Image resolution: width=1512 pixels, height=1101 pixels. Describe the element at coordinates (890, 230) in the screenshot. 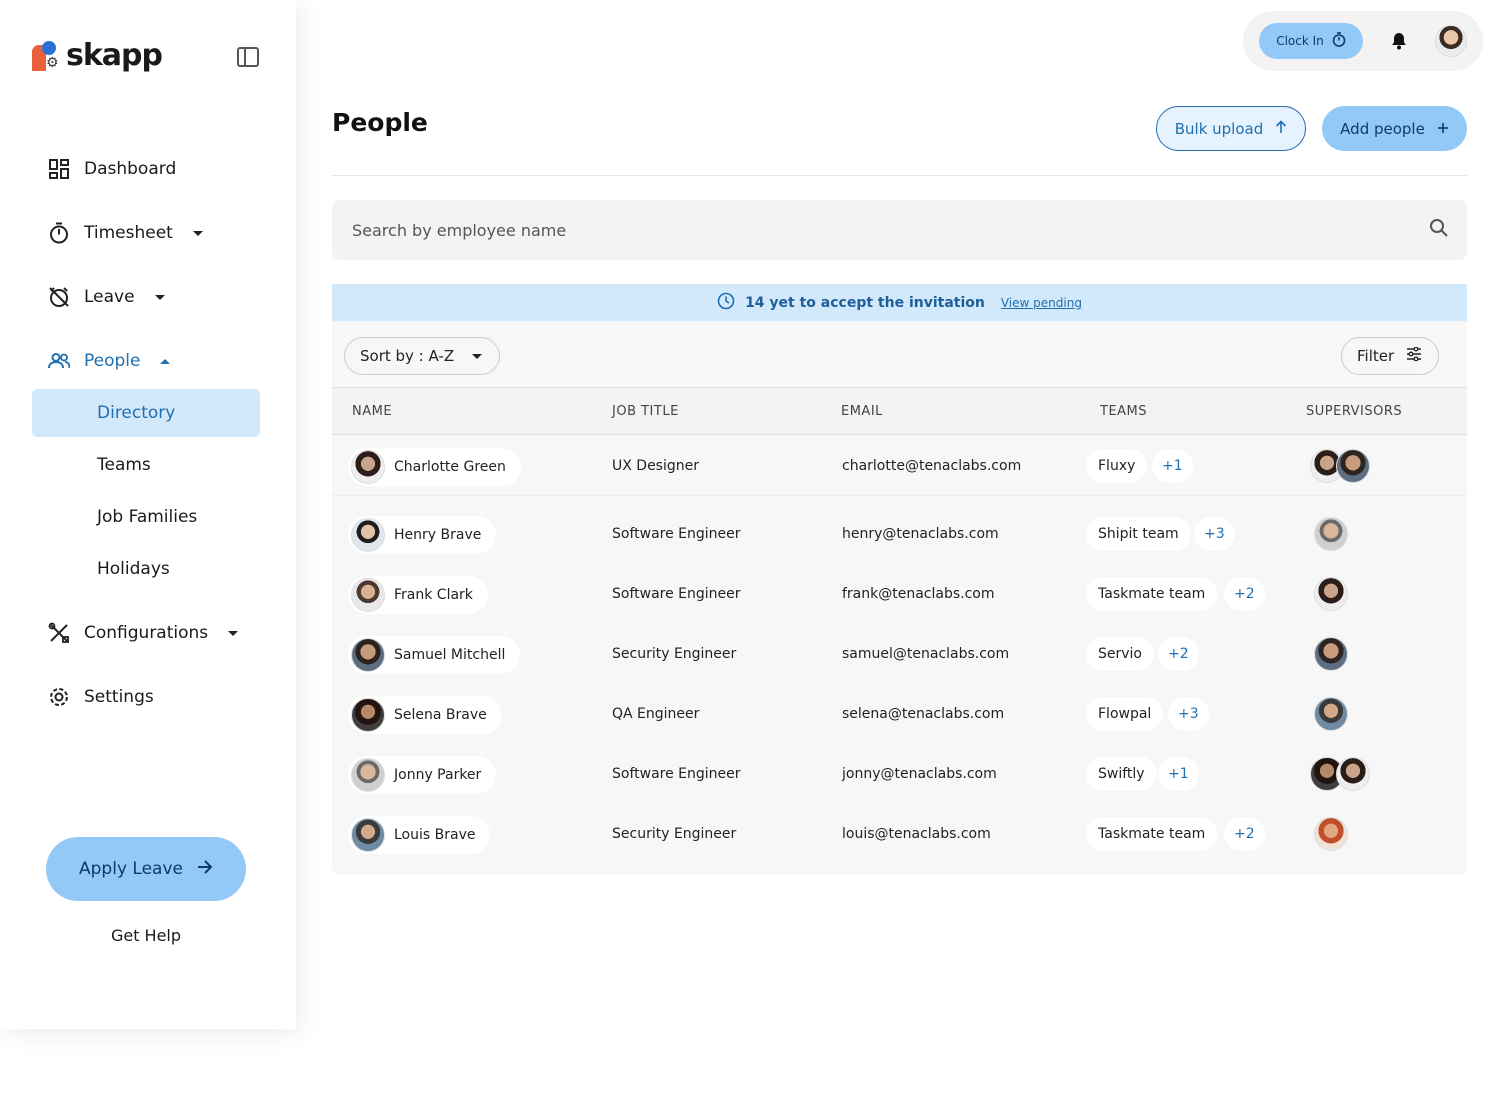

I see `search-input` at that location.